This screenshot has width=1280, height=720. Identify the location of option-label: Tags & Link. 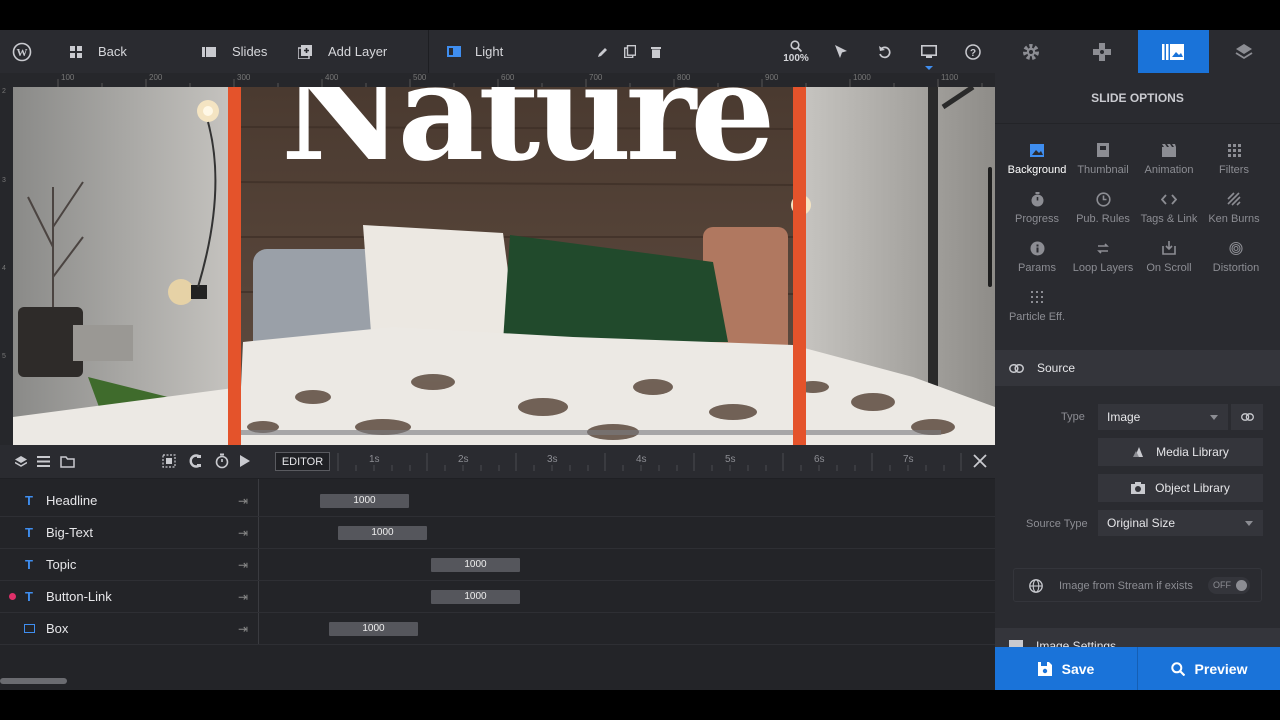
(1169, 219).